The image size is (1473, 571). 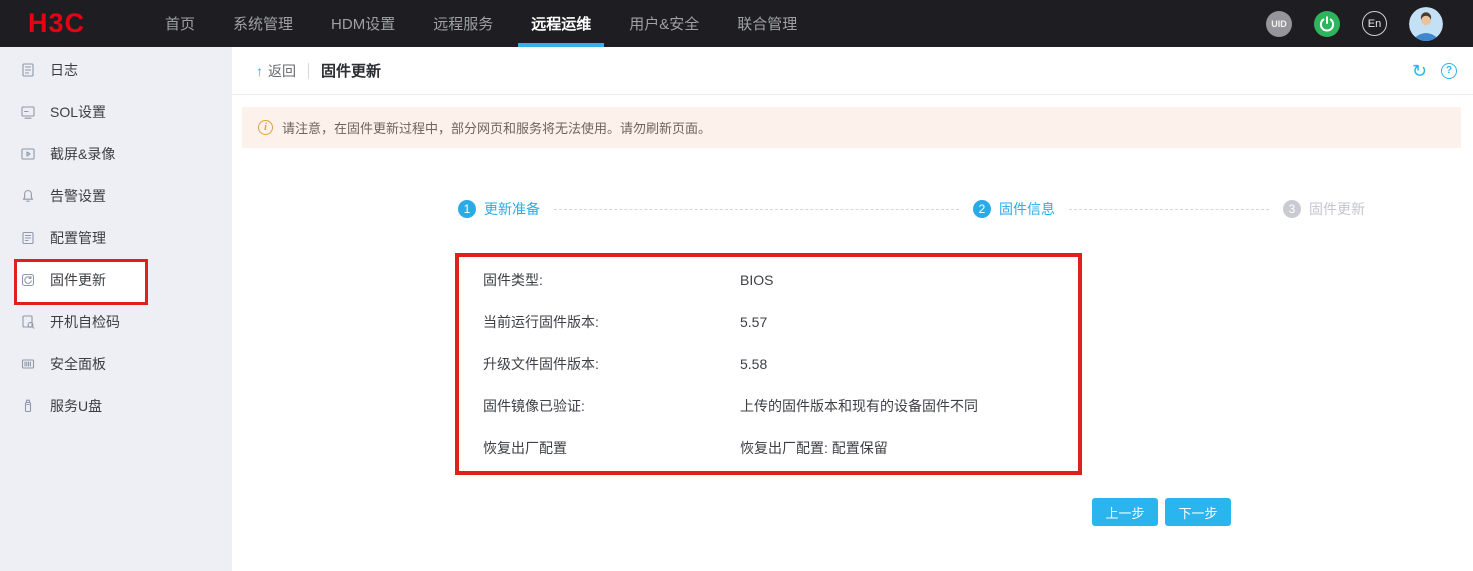 What do you see at coordinates (87, 23) in the screenshot?
I see `h3c-logo: H3C` at bounding box center [87, 23].